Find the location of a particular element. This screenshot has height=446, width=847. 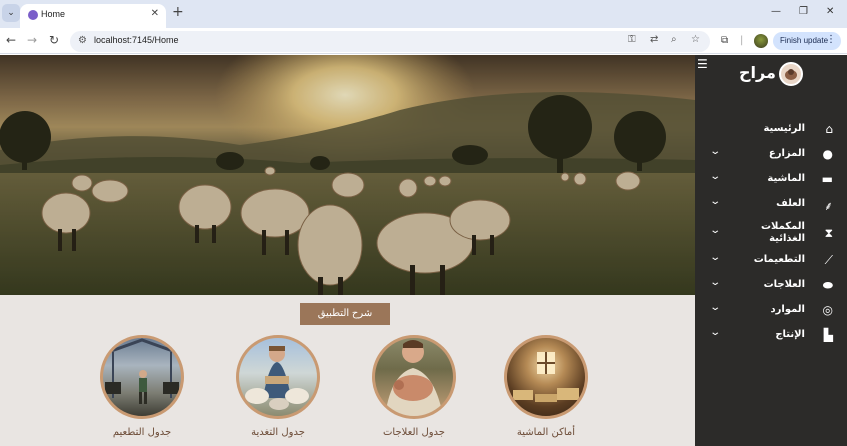

sidebar-item-home: الرئيسية ⌂ is located at coordinates (771, 130).